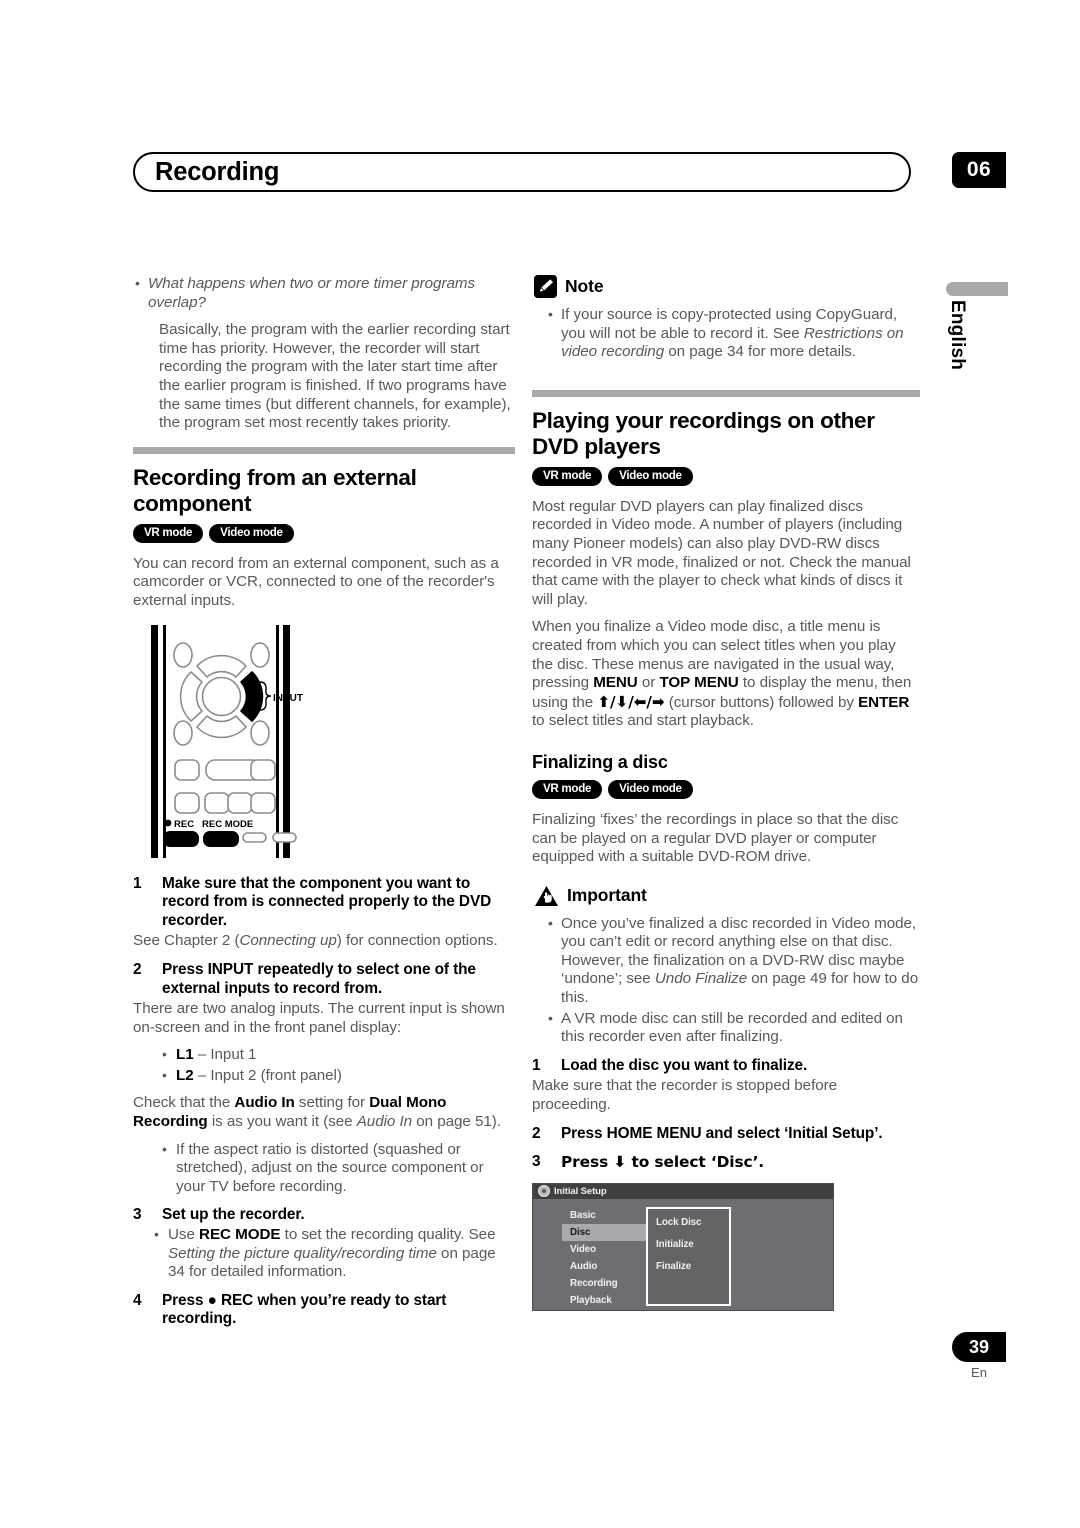 The image size is (1080, 1528). I want to click on pencil-icon-svg, so click(545, 286).